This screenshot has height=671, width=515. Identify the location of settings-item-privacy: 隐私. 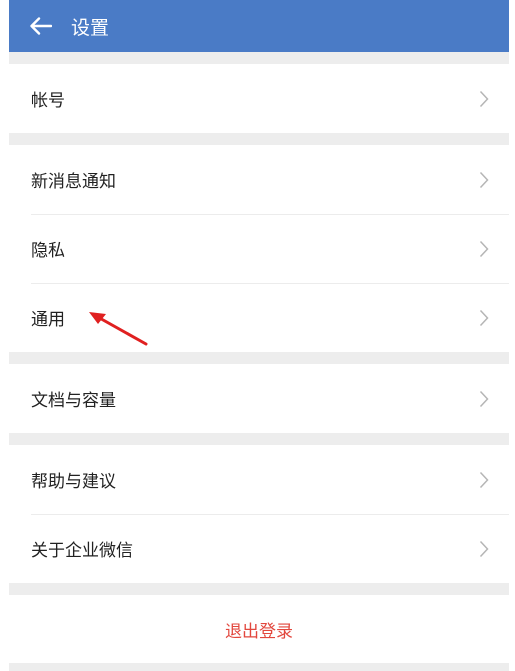
(259, 248).